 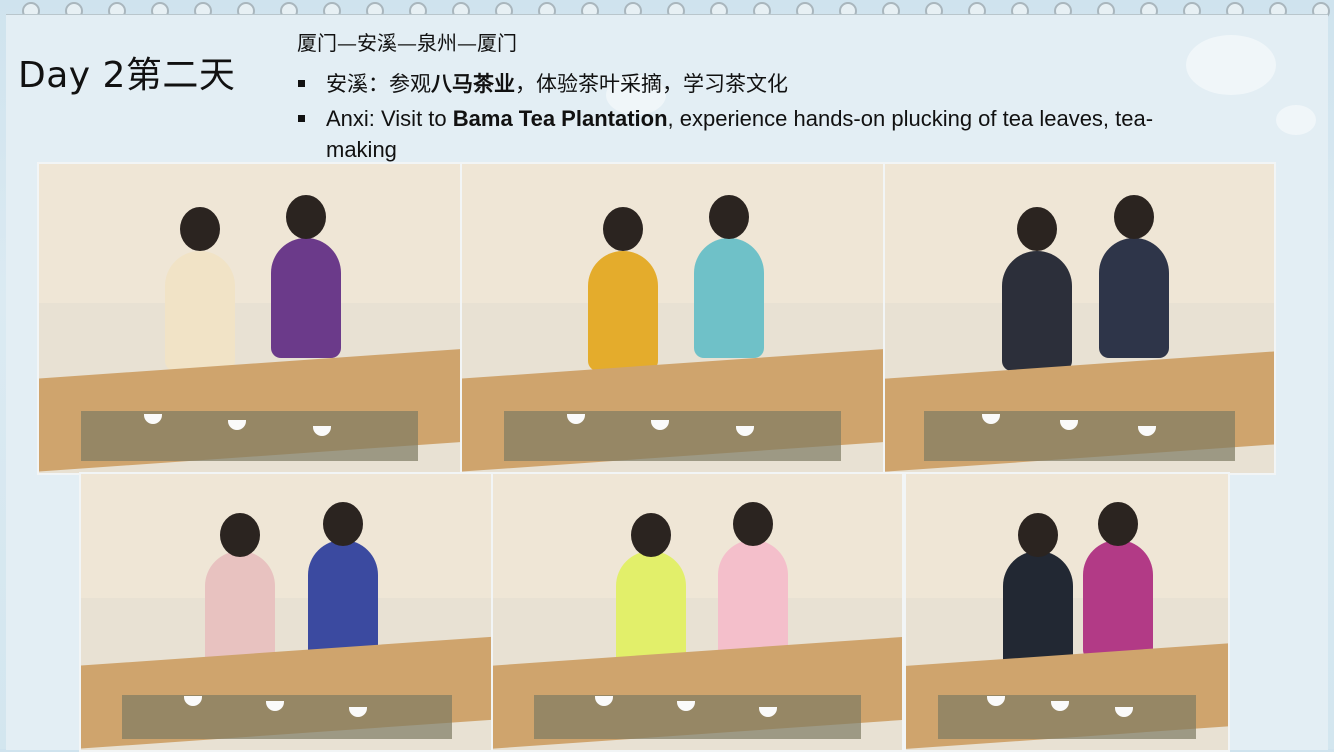 What do you see at coordinates (736, 84) in the screenshot?
I see `bullet-chinese: 安溪：参观八马茶业，体验茶叶采摘，学习茶文化` at bounding box center [736, 84].